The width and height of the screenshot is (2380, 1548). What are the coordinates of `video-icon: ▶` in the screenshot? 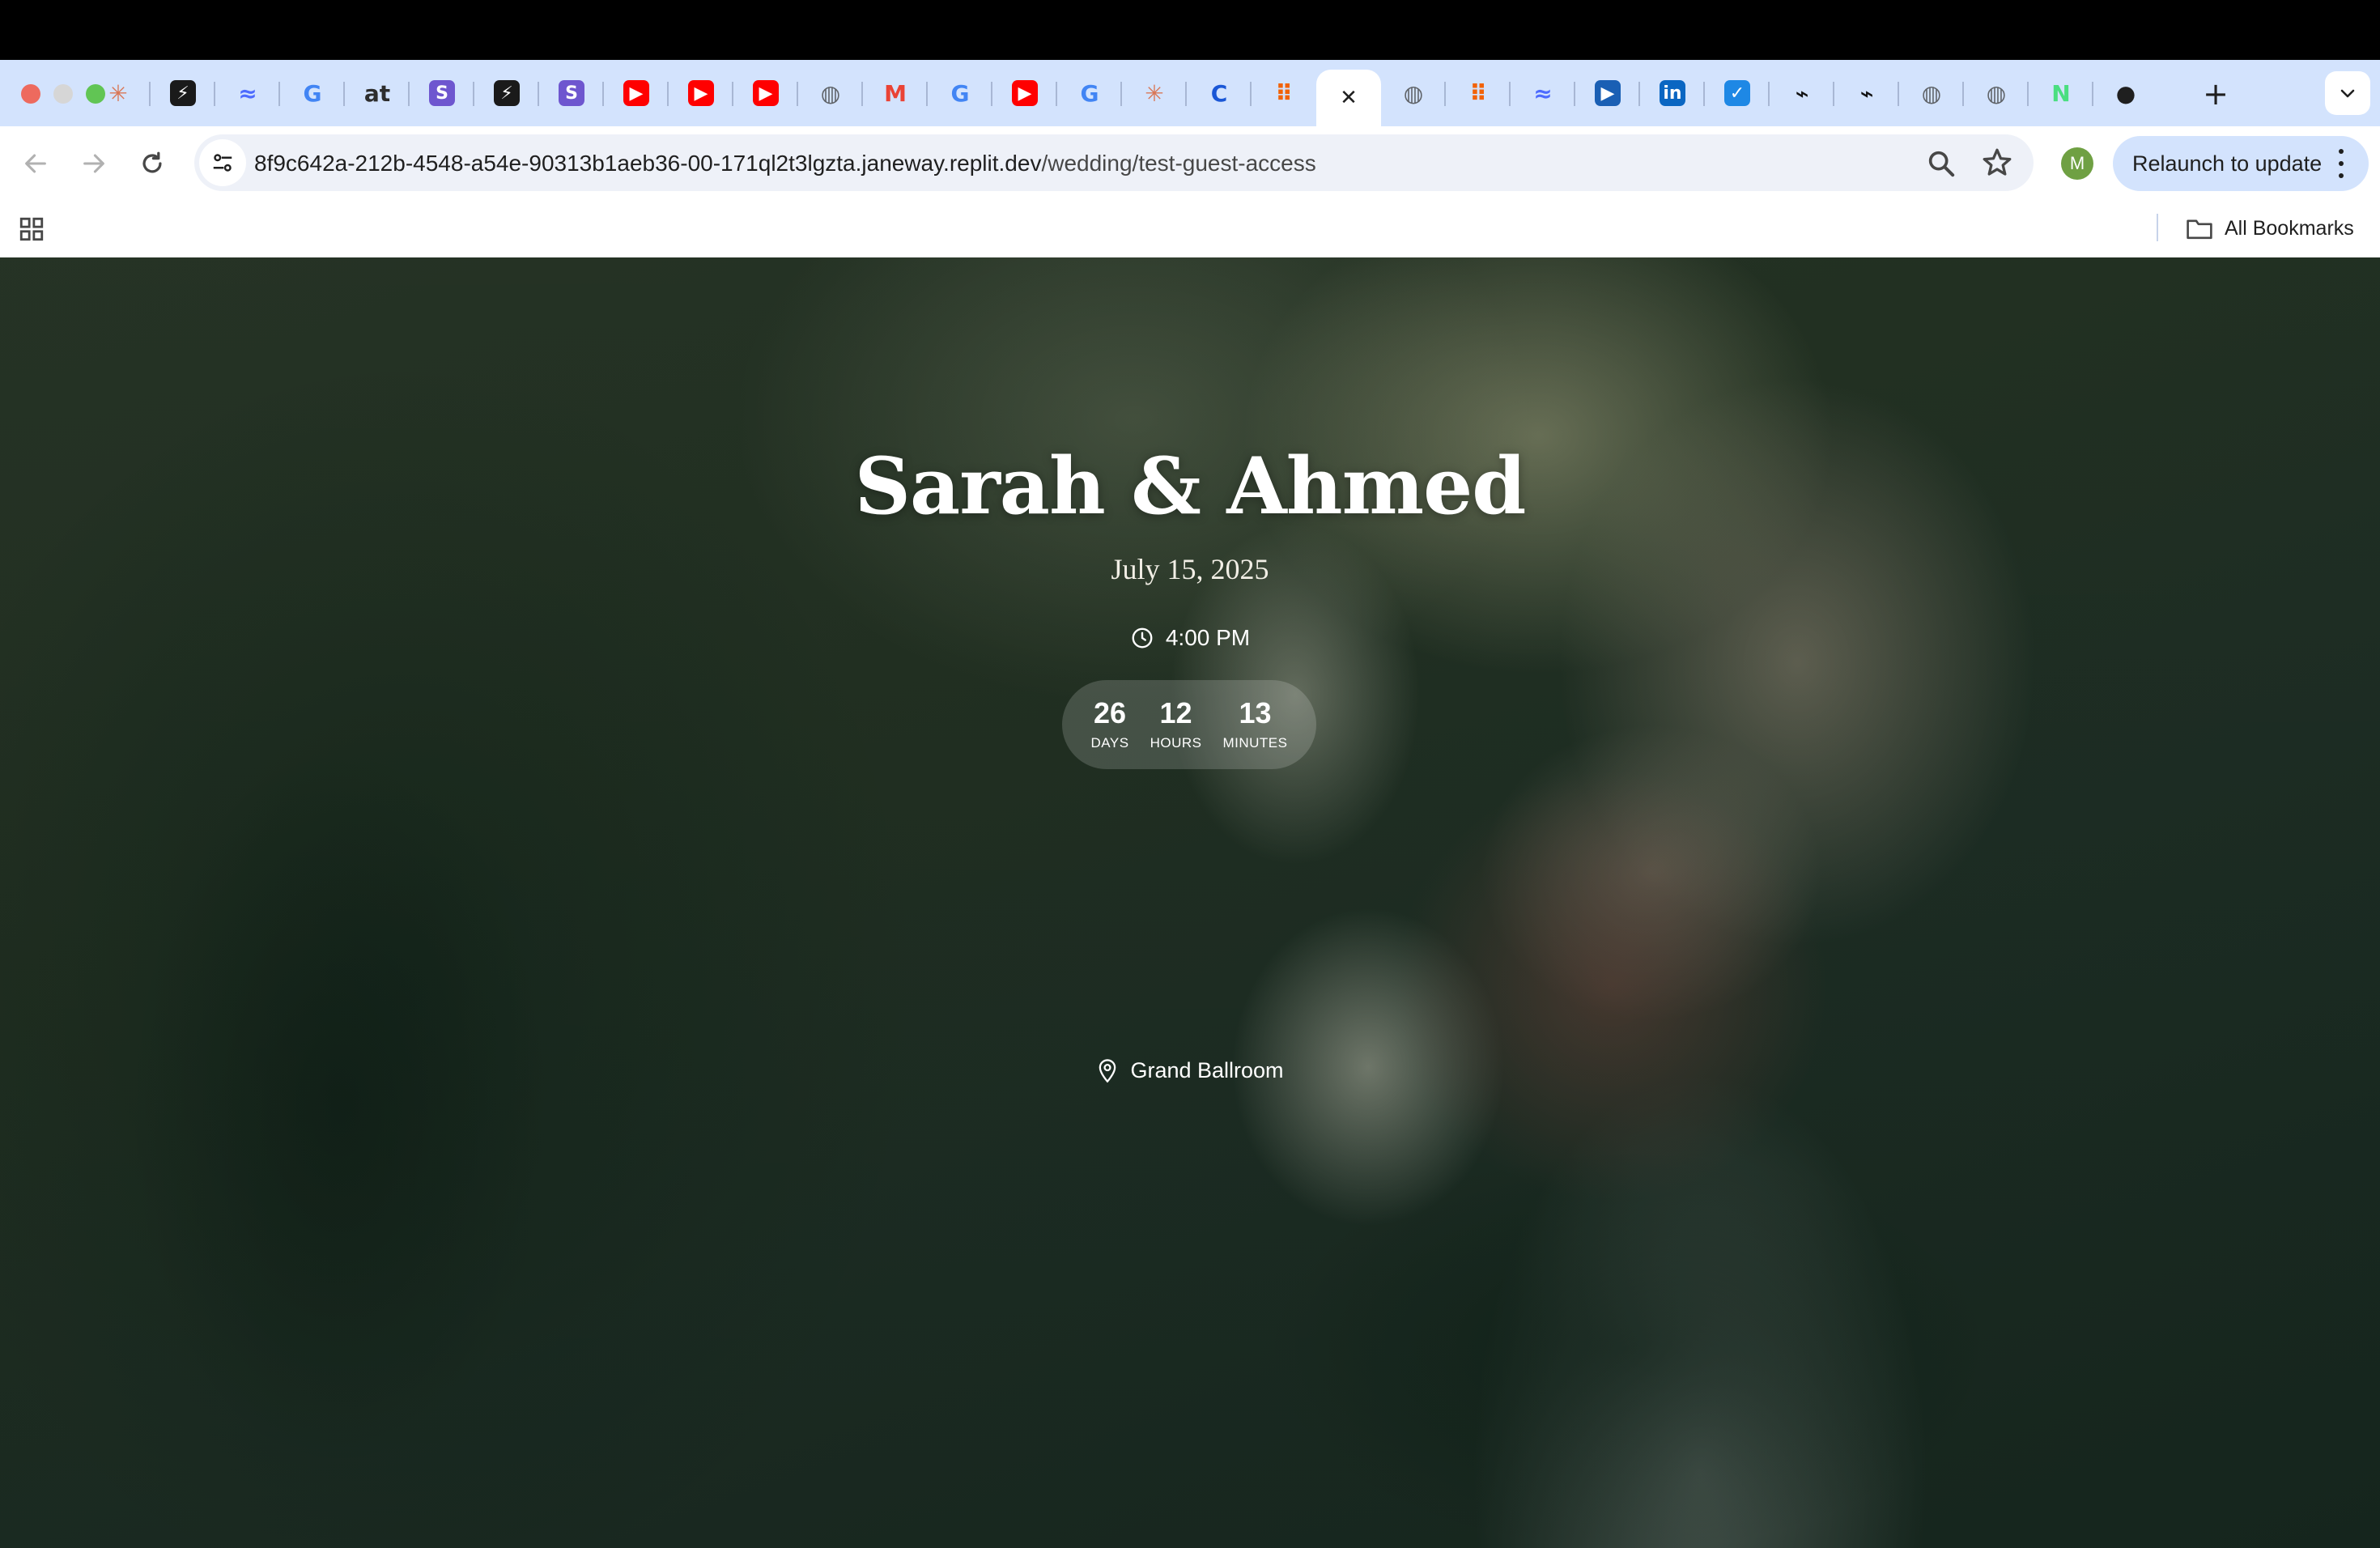 It's located at (1608, 93).